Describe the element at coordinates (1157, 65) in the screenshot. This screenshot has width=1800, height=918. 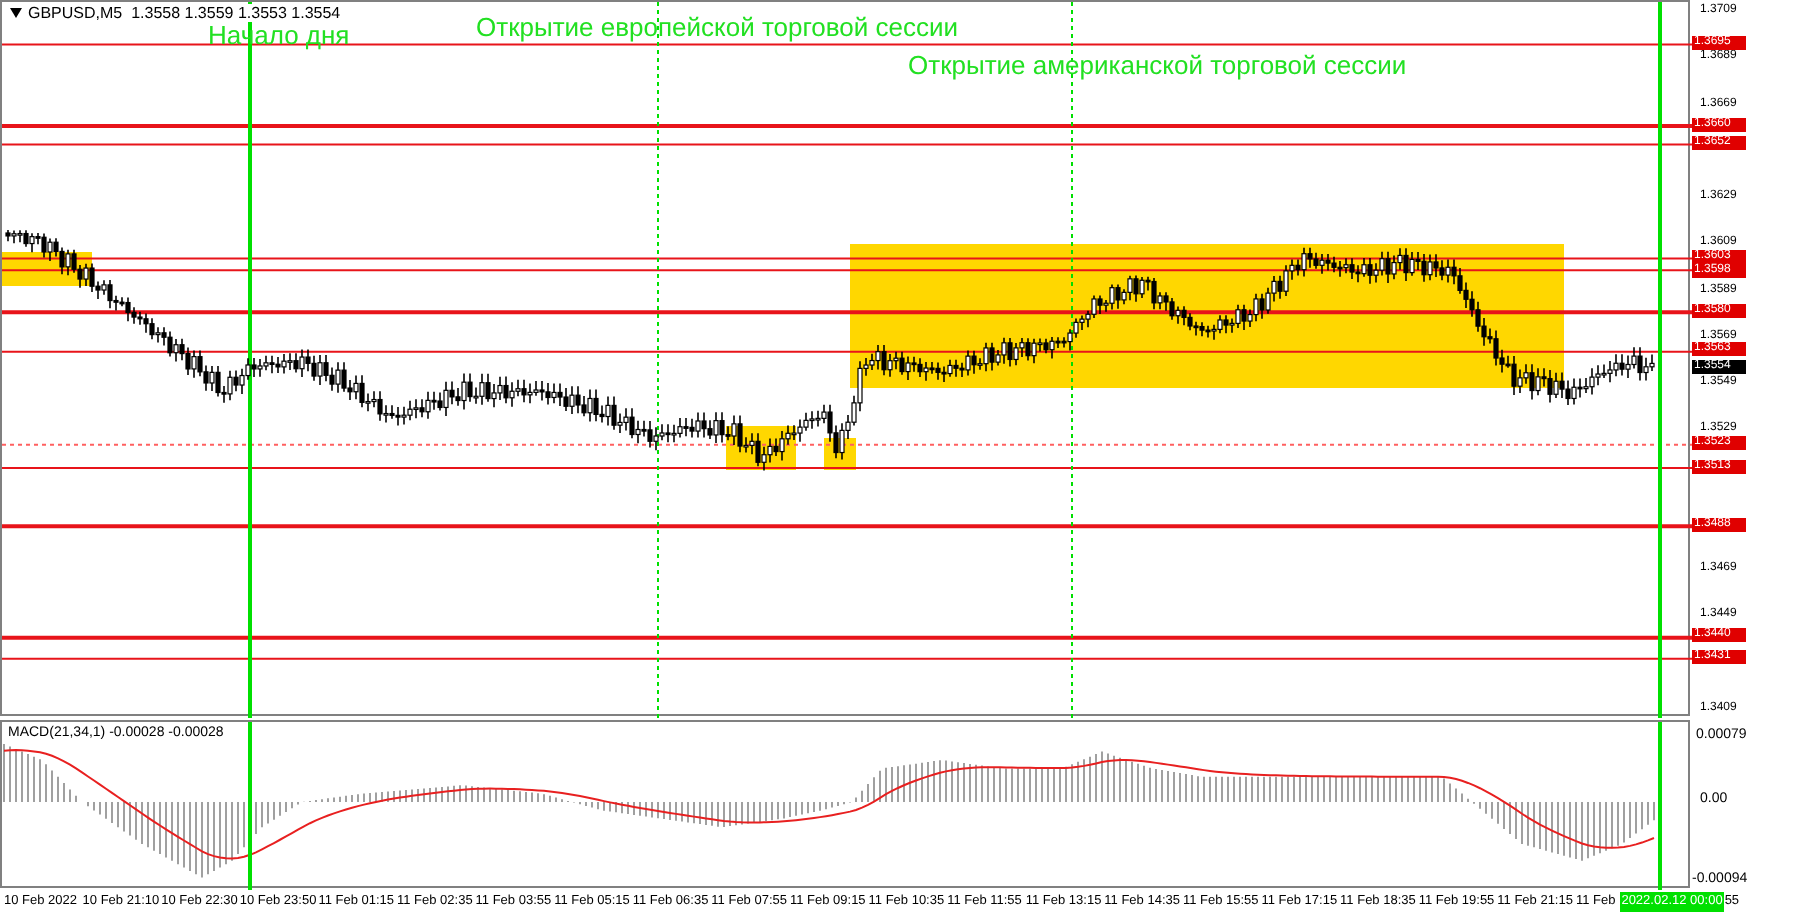
I see `chart-annotation: Открытие американской торговой сессии` at that location.